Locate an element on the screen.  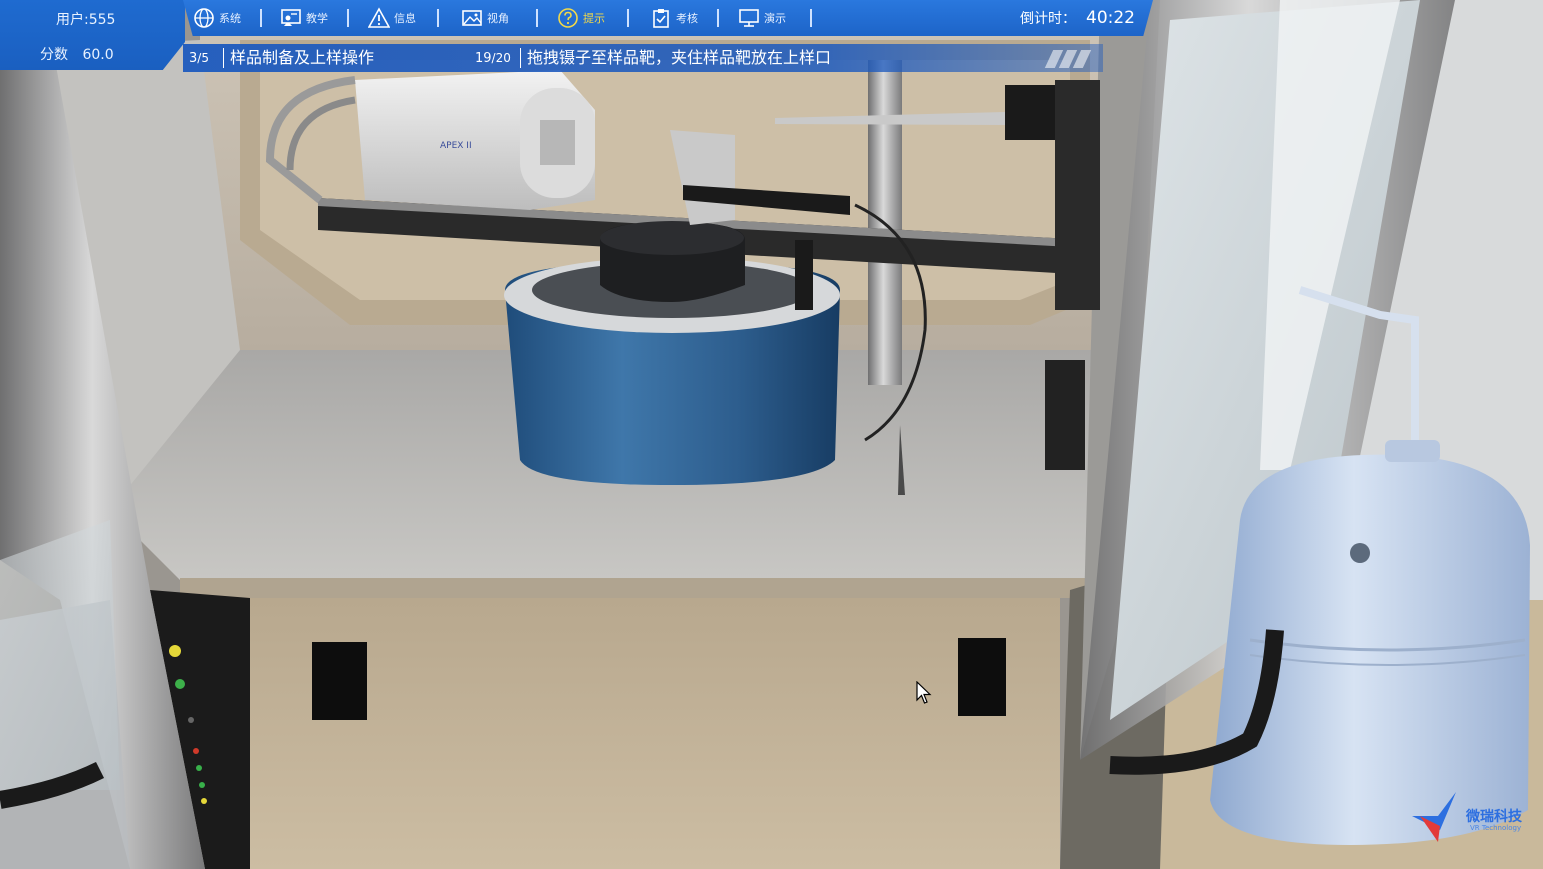
toolbar-item-system: 系统 is located at coordinates (217, 18).